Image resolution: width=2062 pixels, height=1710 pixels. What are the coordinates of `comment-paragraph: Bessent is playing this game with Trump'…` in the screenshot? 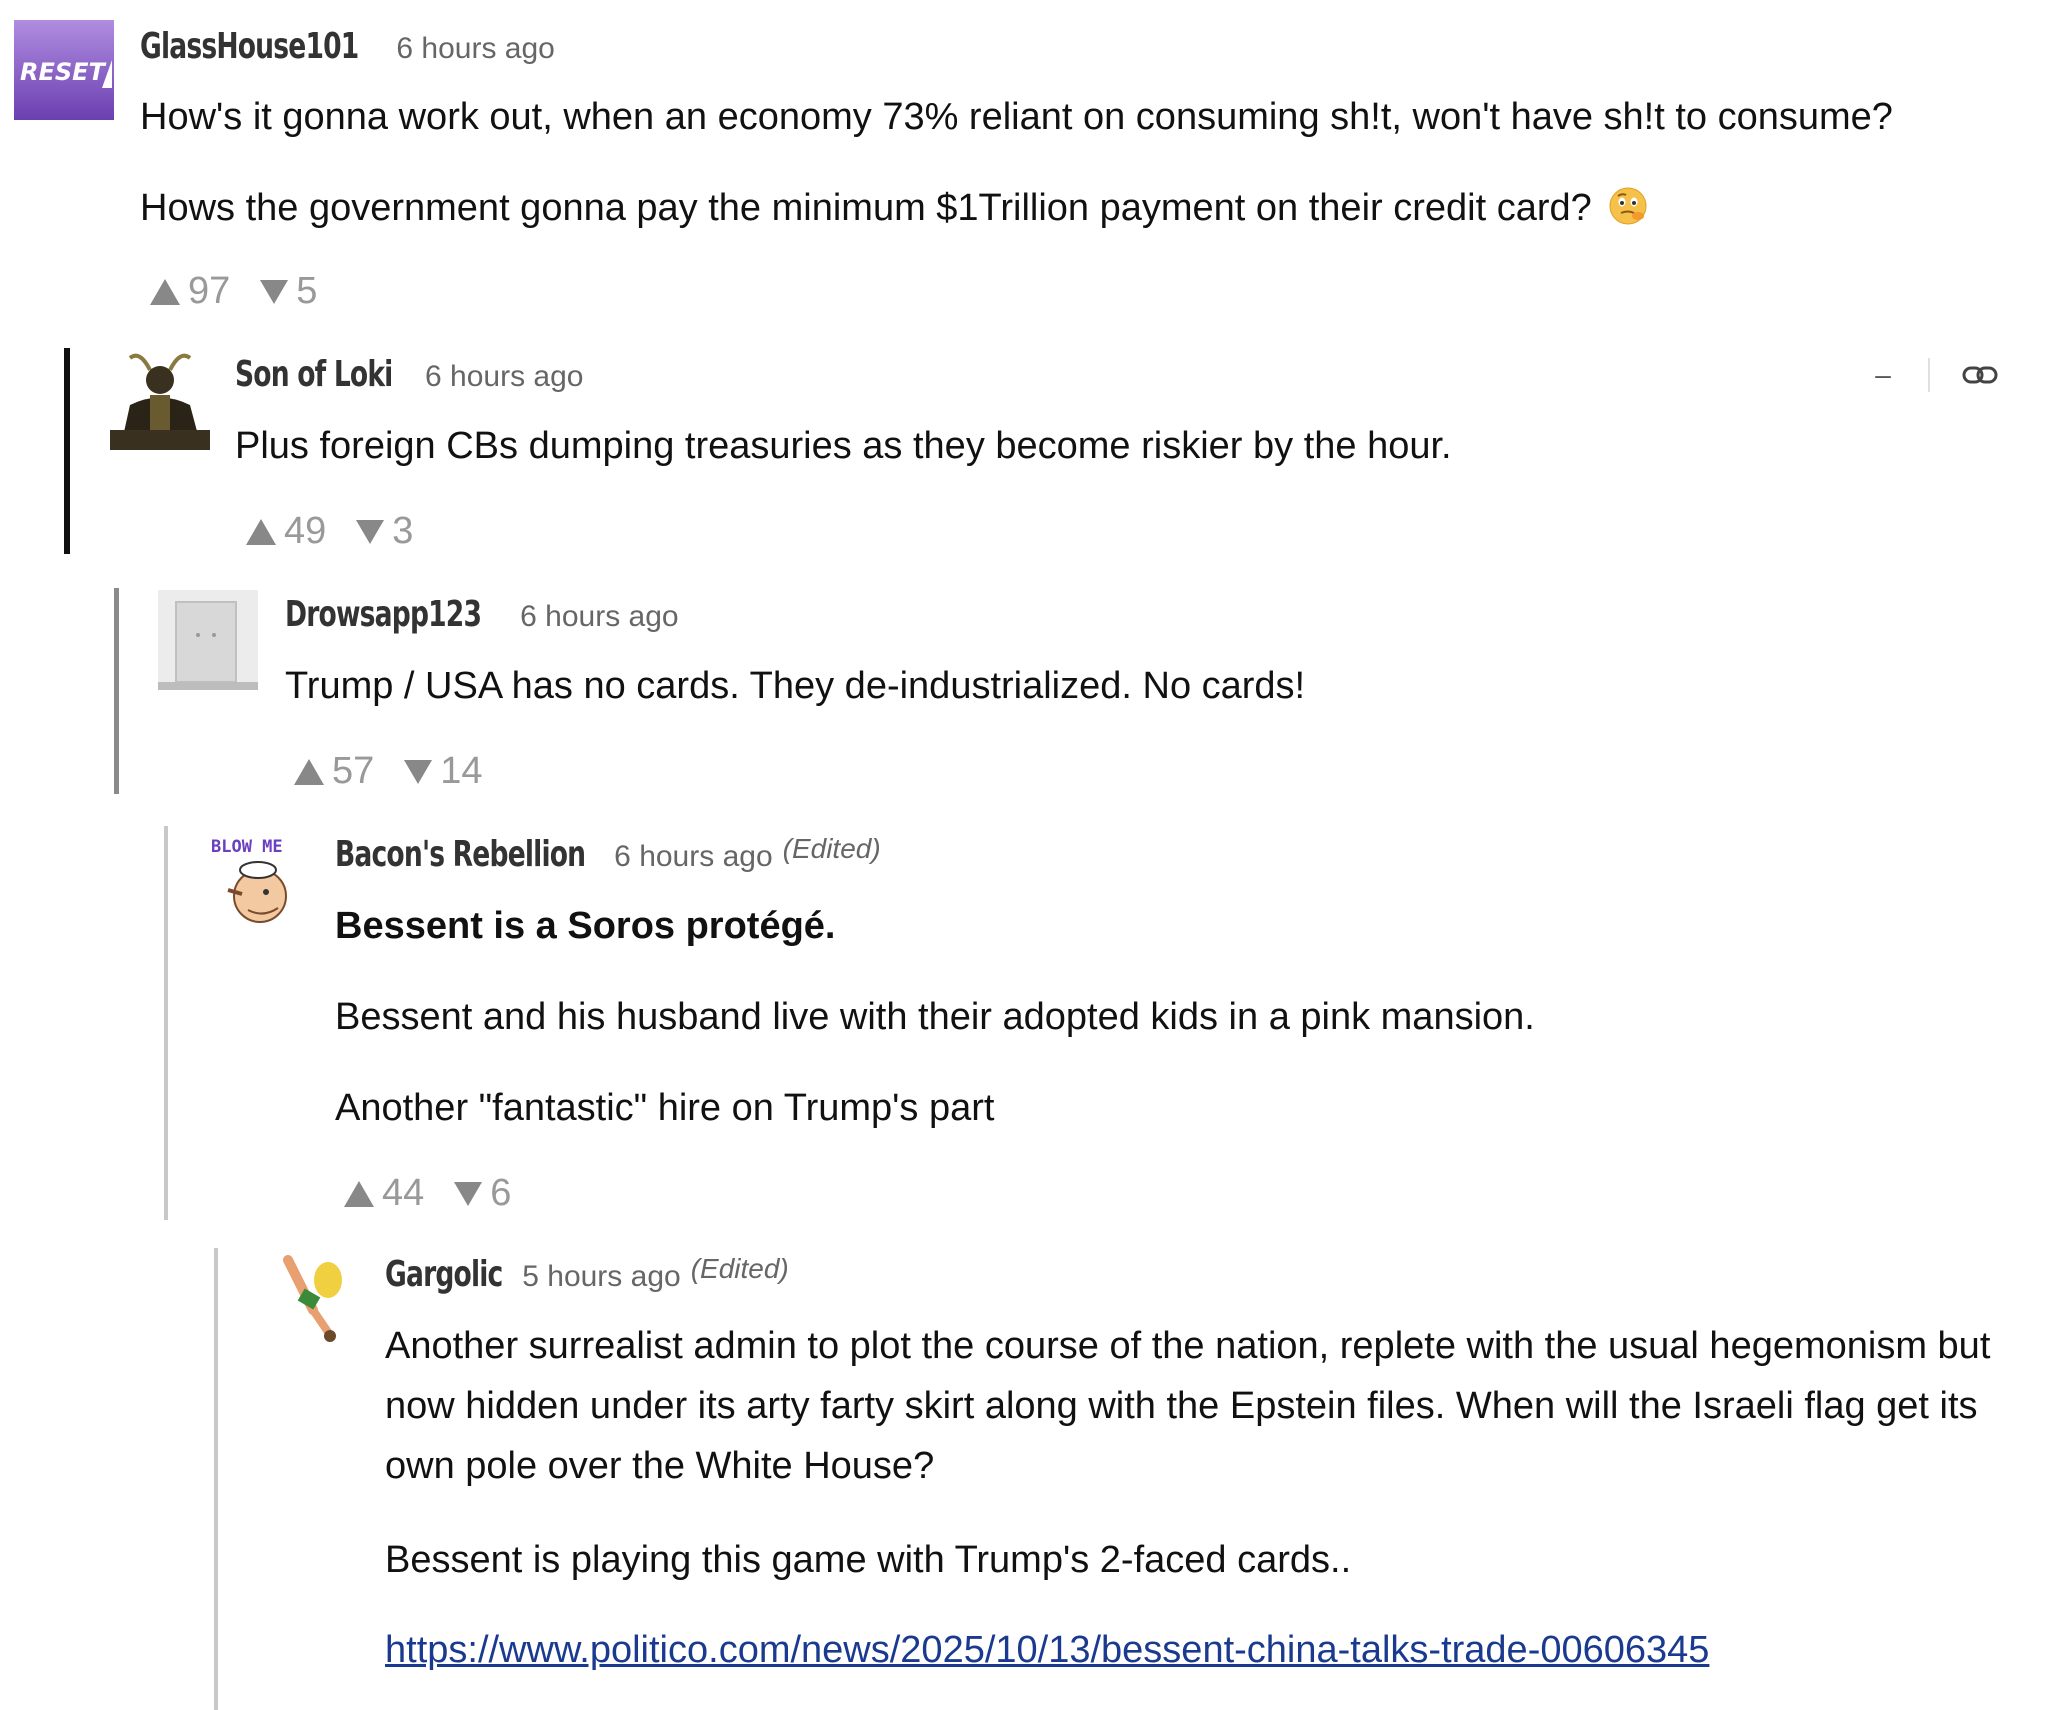 It's located at (868, 1560).